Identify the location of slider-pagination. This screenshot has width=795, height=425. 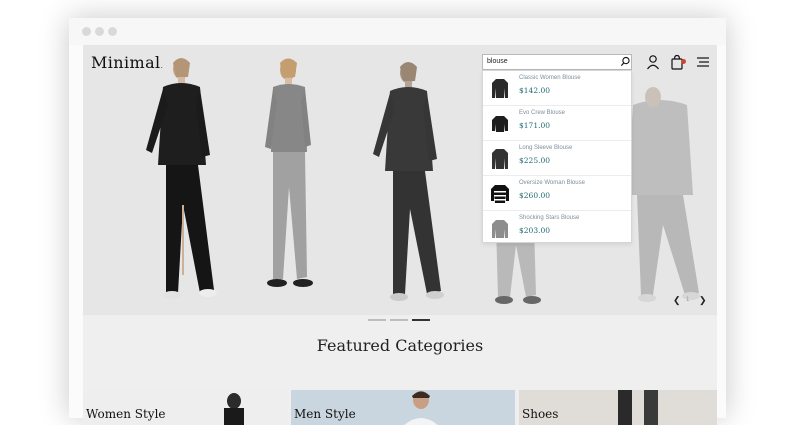
(400, 320).